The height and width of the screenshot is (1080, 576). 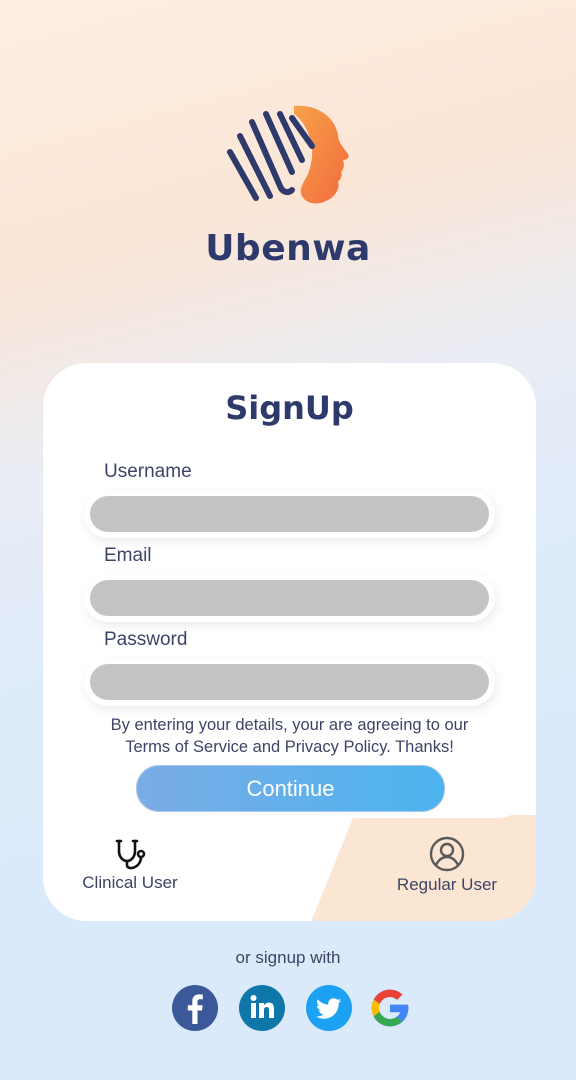 What do you see at coordinates (390, 1008) in the screenshot?
I see `google-icon` at bounding box center [390, 1008].